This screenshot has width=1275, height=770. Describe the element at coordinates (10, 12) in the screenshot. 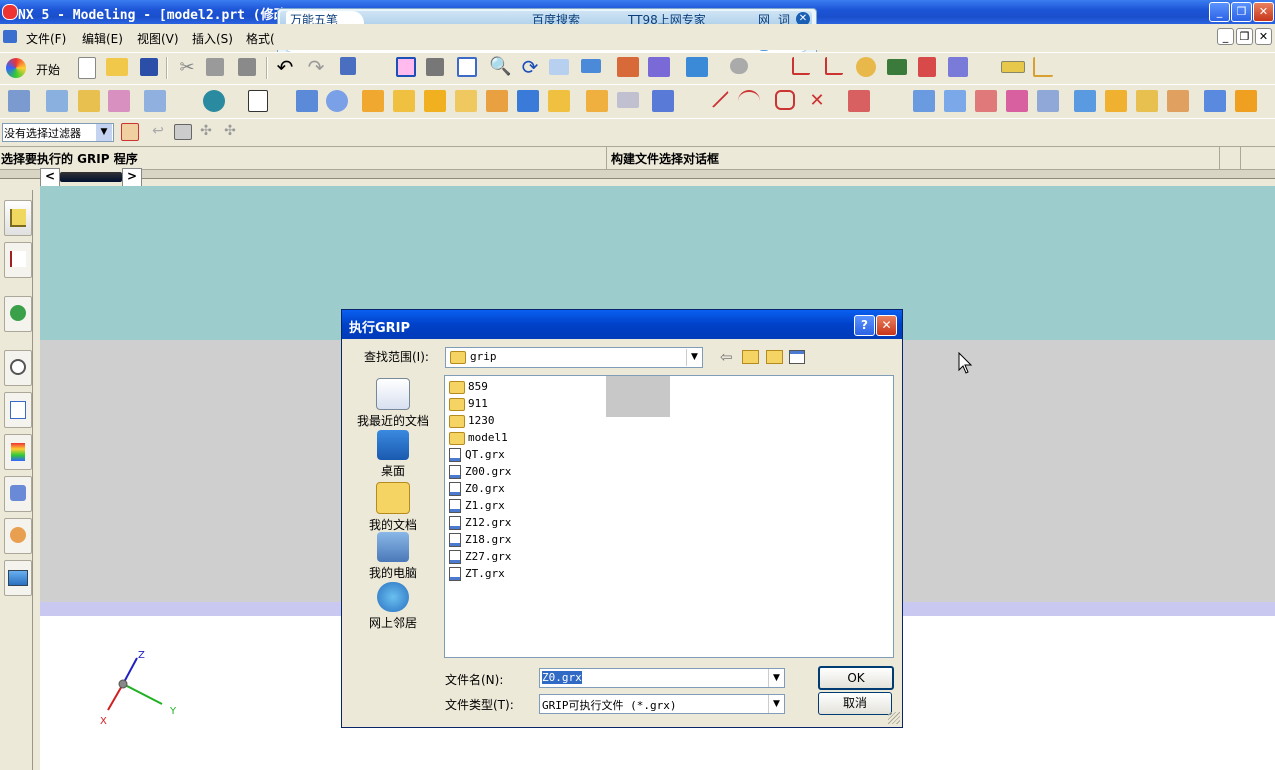

I see `app-icon` at that location.